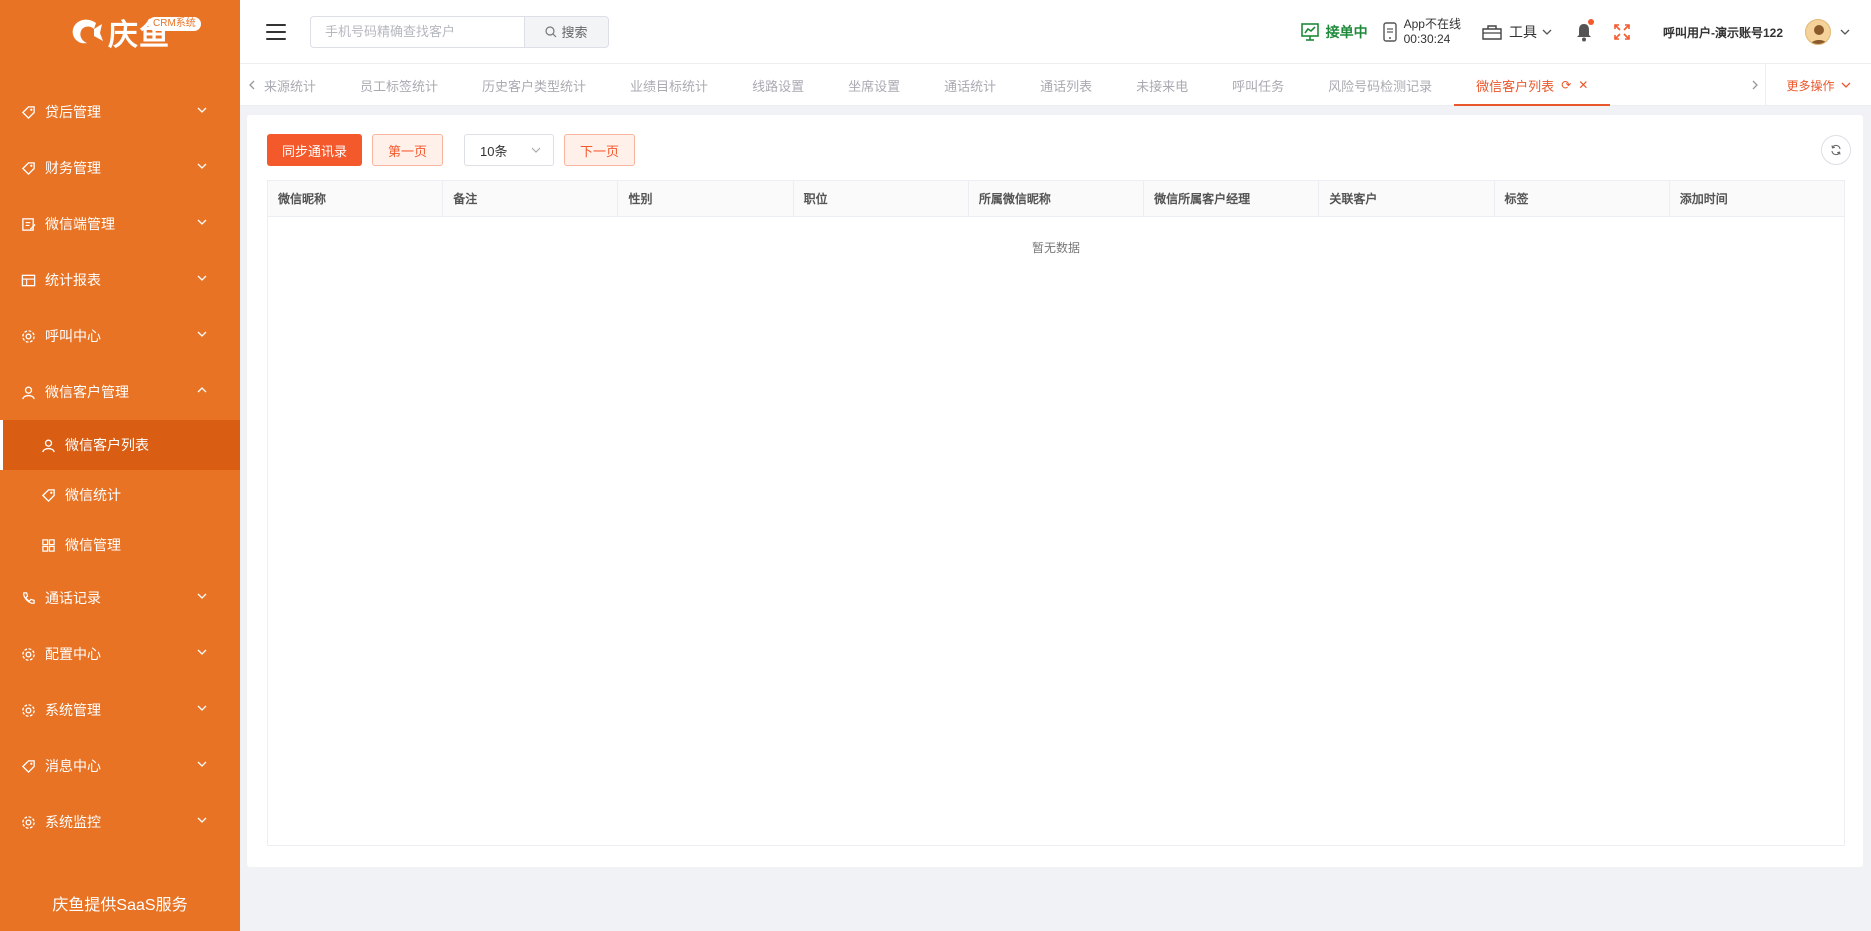  I want to click on gear-icon-wrap, so click(28, 654).